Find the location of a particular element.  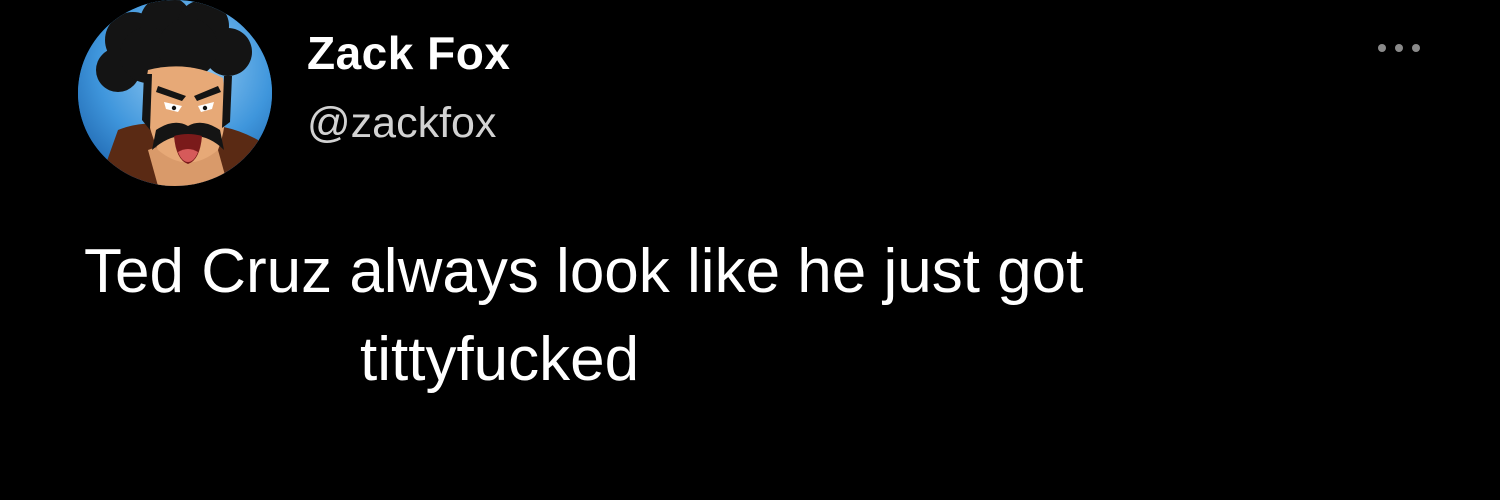

display-name: Zack Fox is located at coordinates (408, 53).